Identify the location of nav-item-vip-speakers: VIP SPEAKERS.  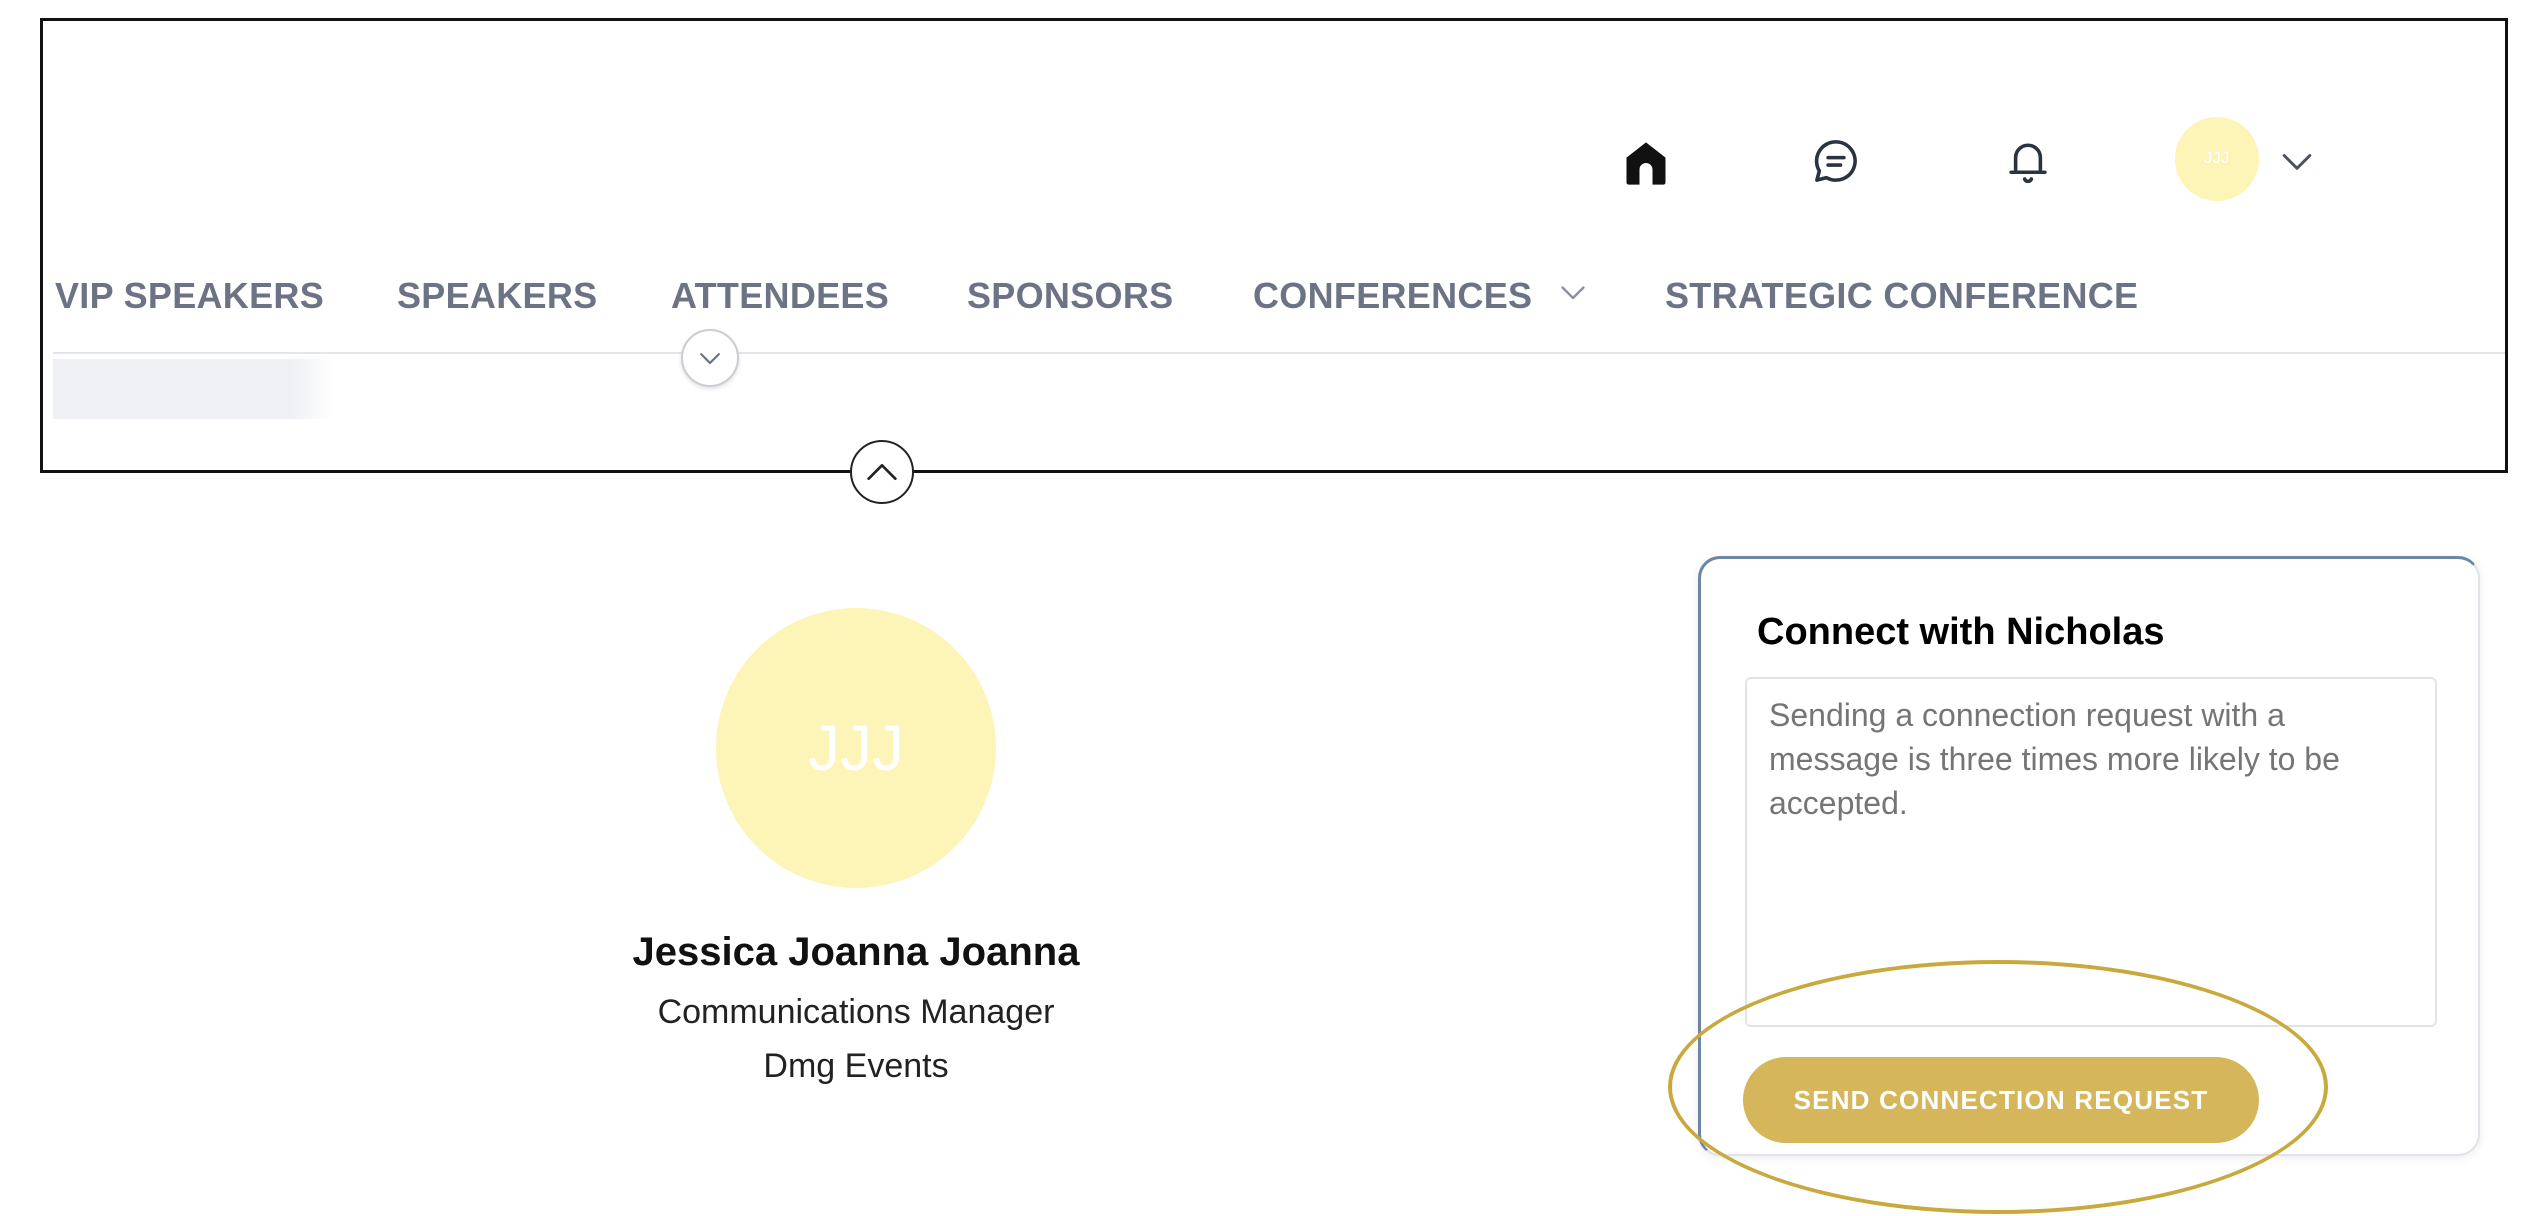
(189, 296).